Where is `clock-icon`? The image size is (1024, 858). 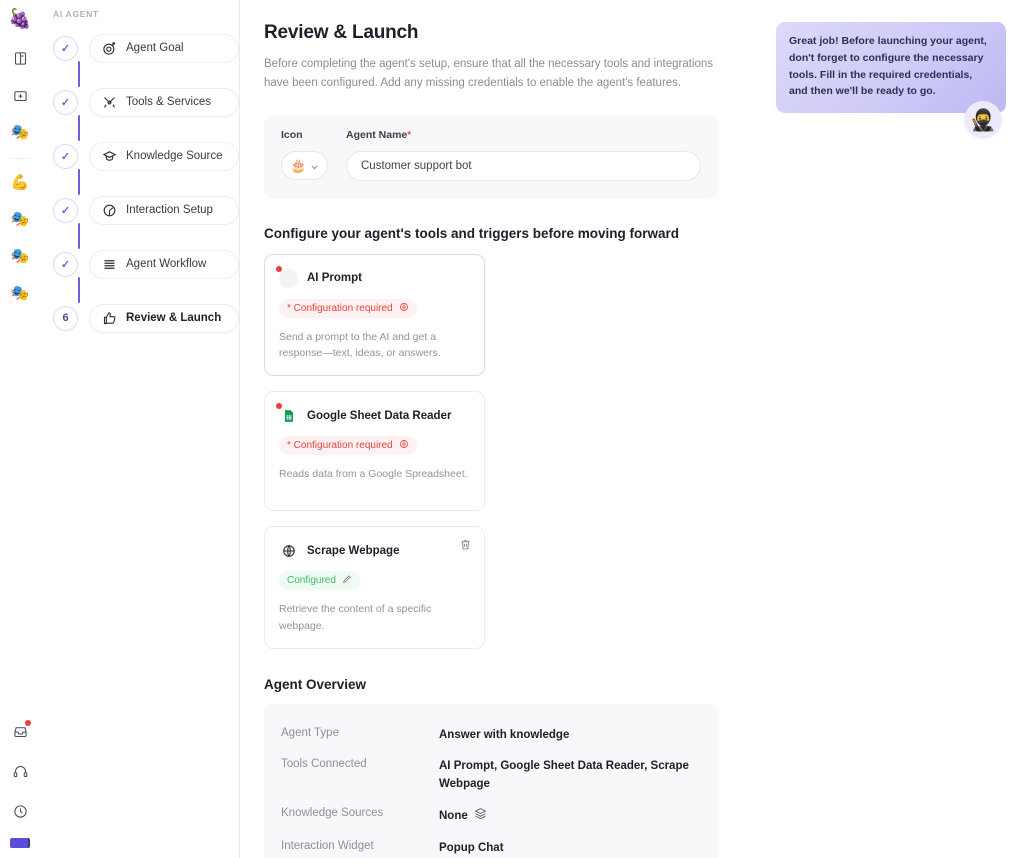 clock-icon is located at coordinates (20, 811).